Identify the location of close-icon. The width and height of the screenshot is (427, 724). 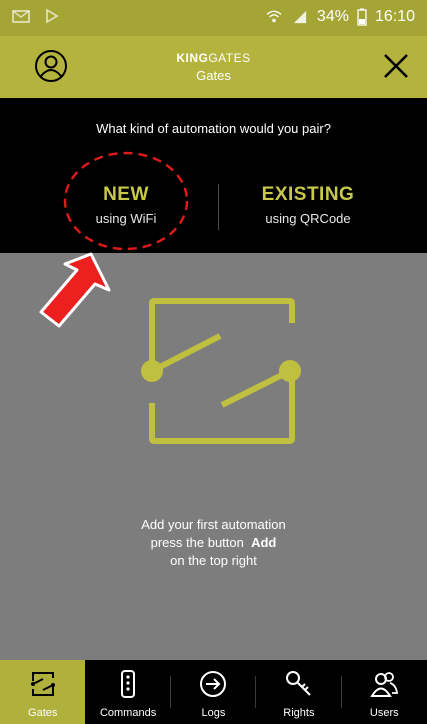
(396, 66).